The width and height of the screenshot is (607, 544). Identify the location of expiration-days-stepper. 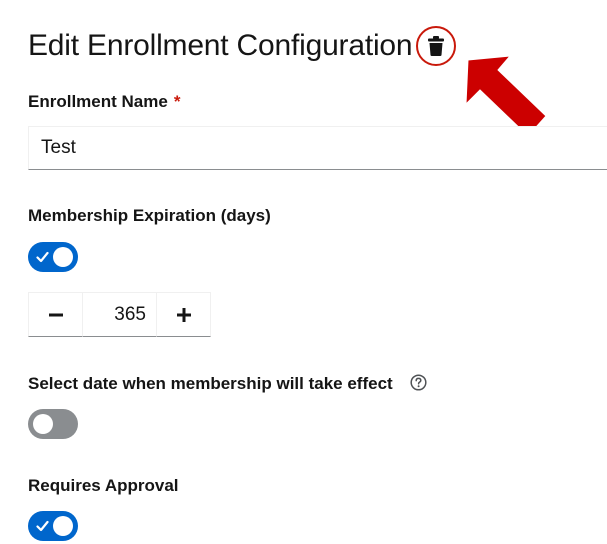
(119, 314).